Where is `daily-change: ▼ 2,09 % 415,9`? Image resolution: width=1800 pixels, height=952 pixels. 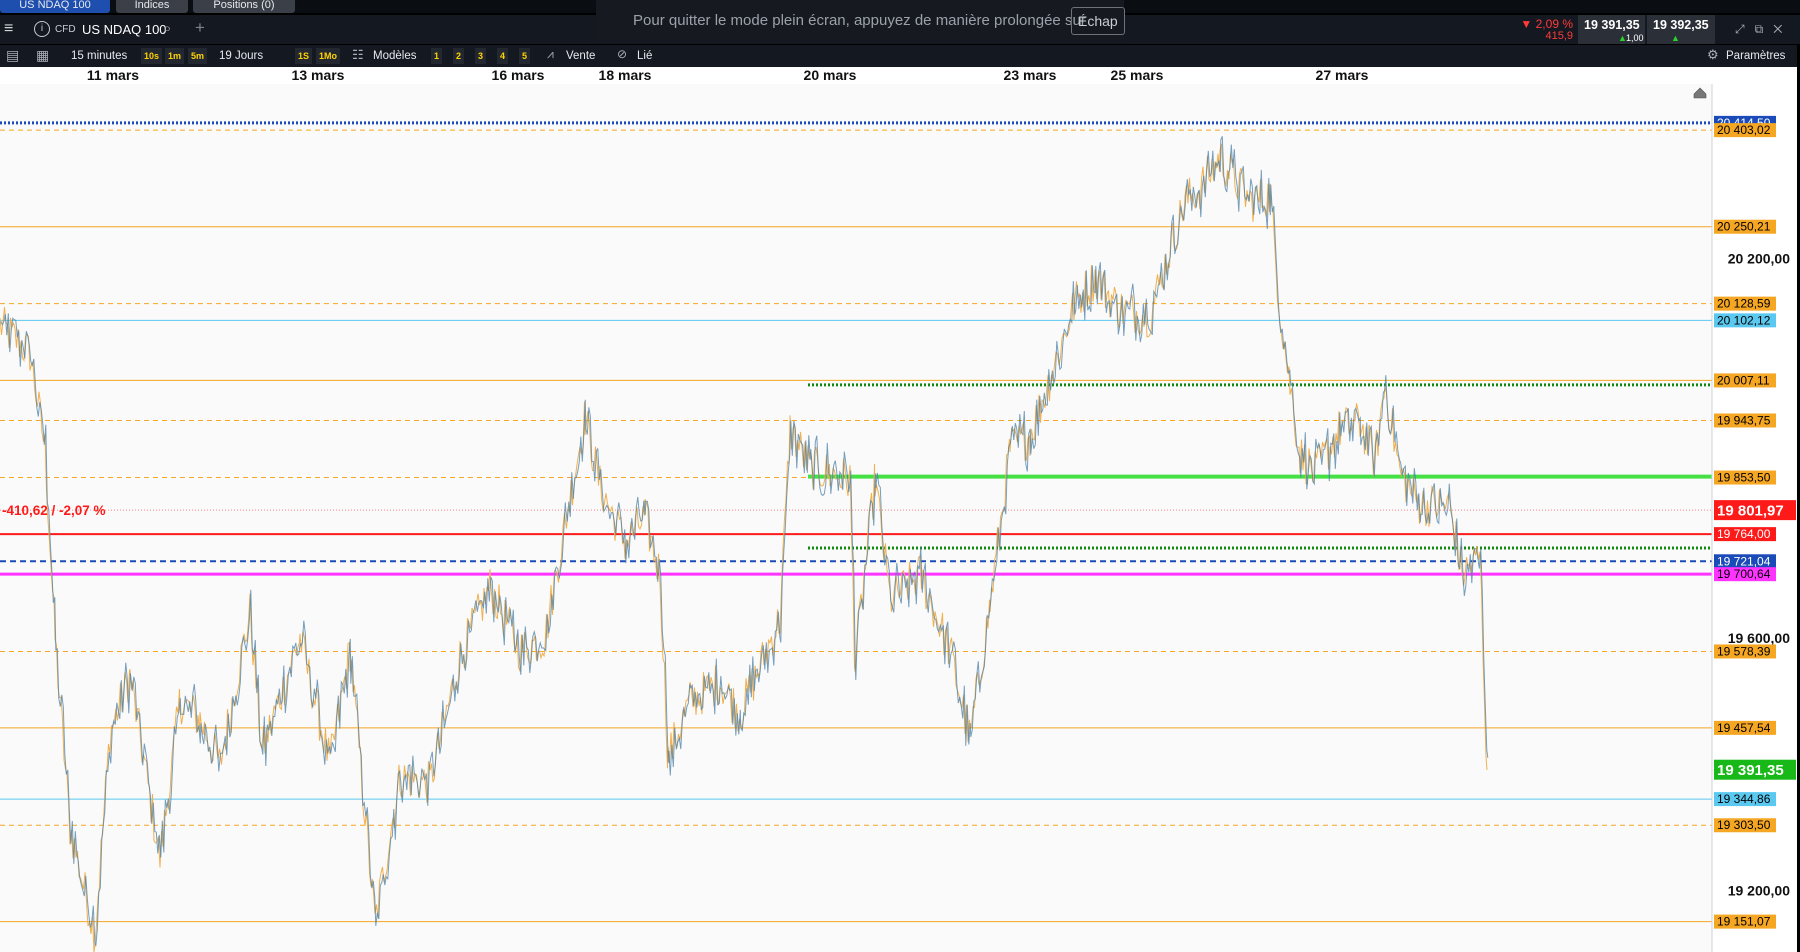 daily-change: ▼ 2,09 % 415,9 is located at coordinates (1547, 29).